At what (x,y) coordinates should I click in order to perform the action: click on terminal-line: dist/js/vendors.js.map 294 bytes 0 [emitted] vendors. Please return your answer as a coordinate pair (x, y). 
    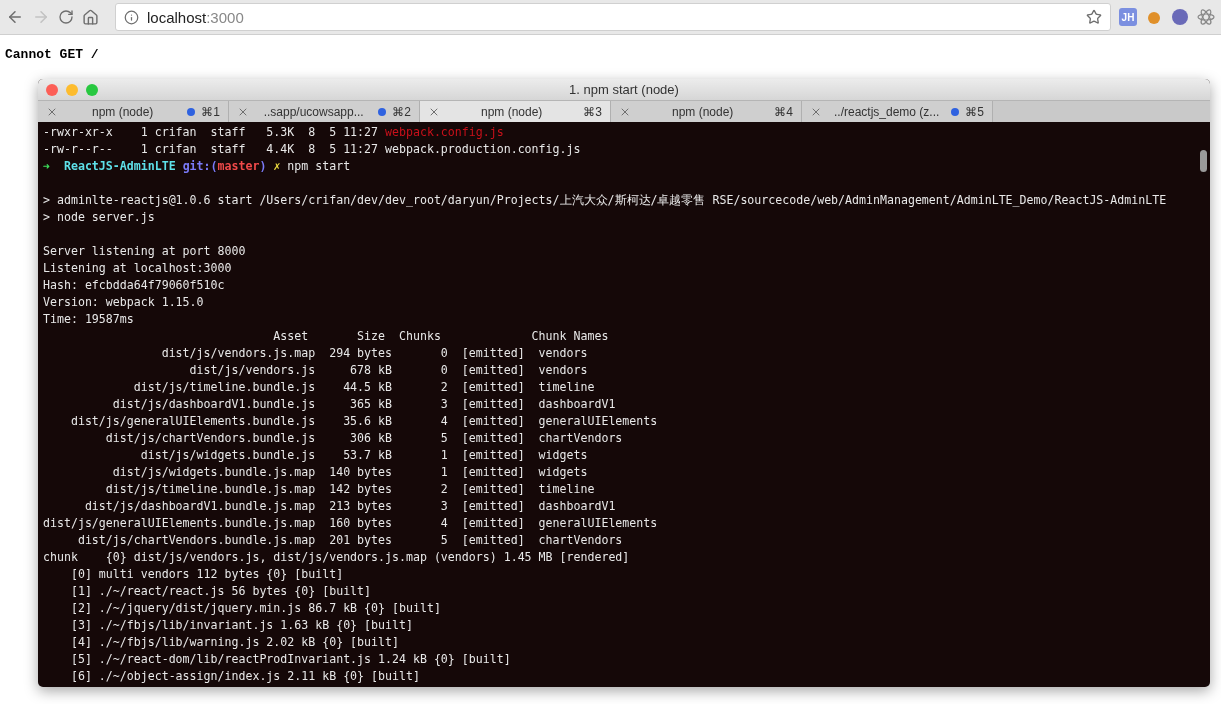
    Looking at the image, I should click on (374, 353).